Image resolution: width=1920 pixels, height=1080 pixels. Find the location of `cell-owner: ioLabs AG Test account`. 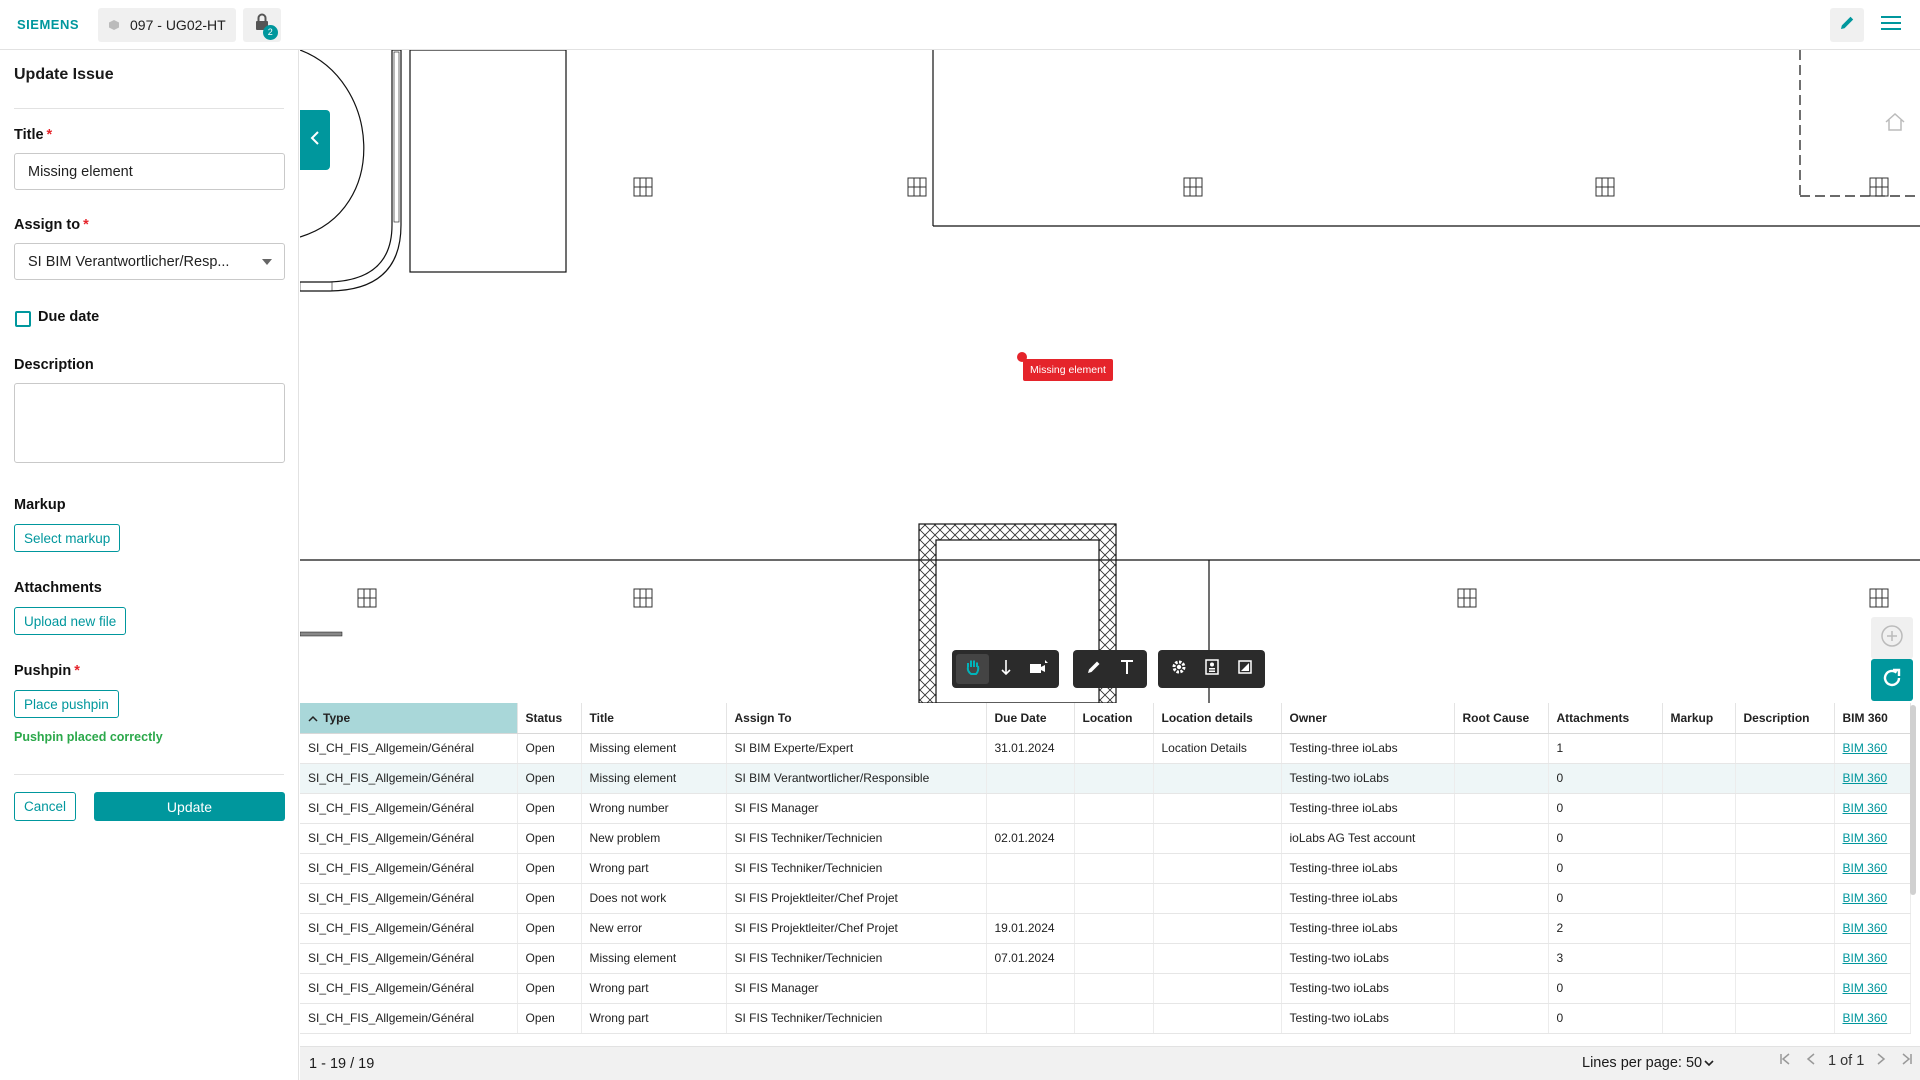

cell-owner: ioLabs AG Test account is located at coordinates (1368, 838).